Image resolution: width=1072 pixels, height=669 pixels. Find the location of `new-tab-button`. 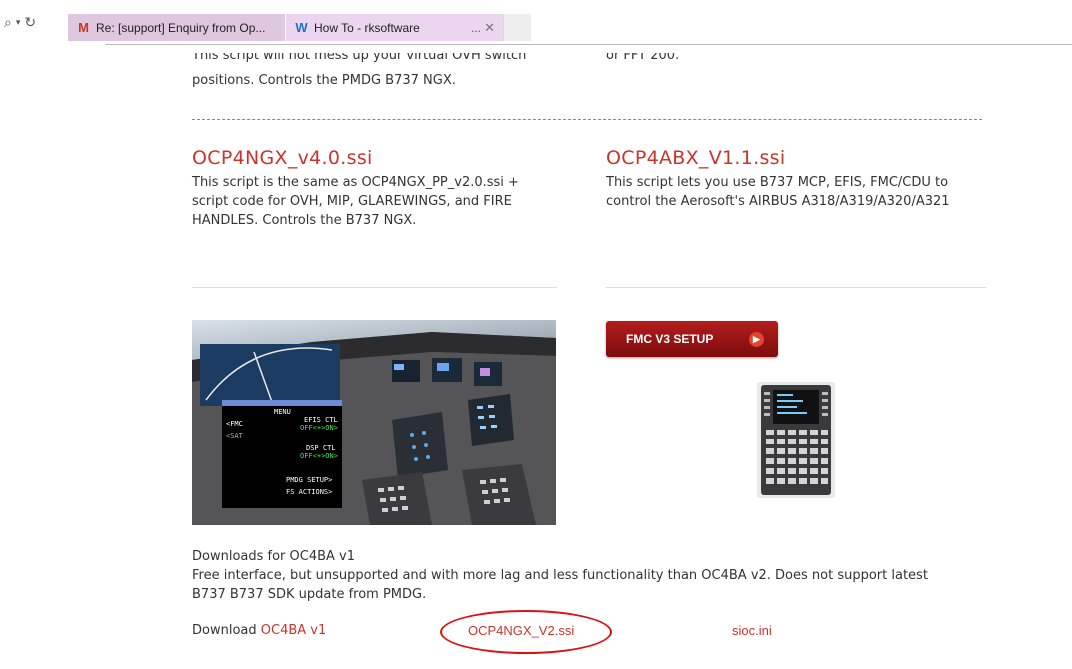

new-tab-button is located at coordinates (517, 27).